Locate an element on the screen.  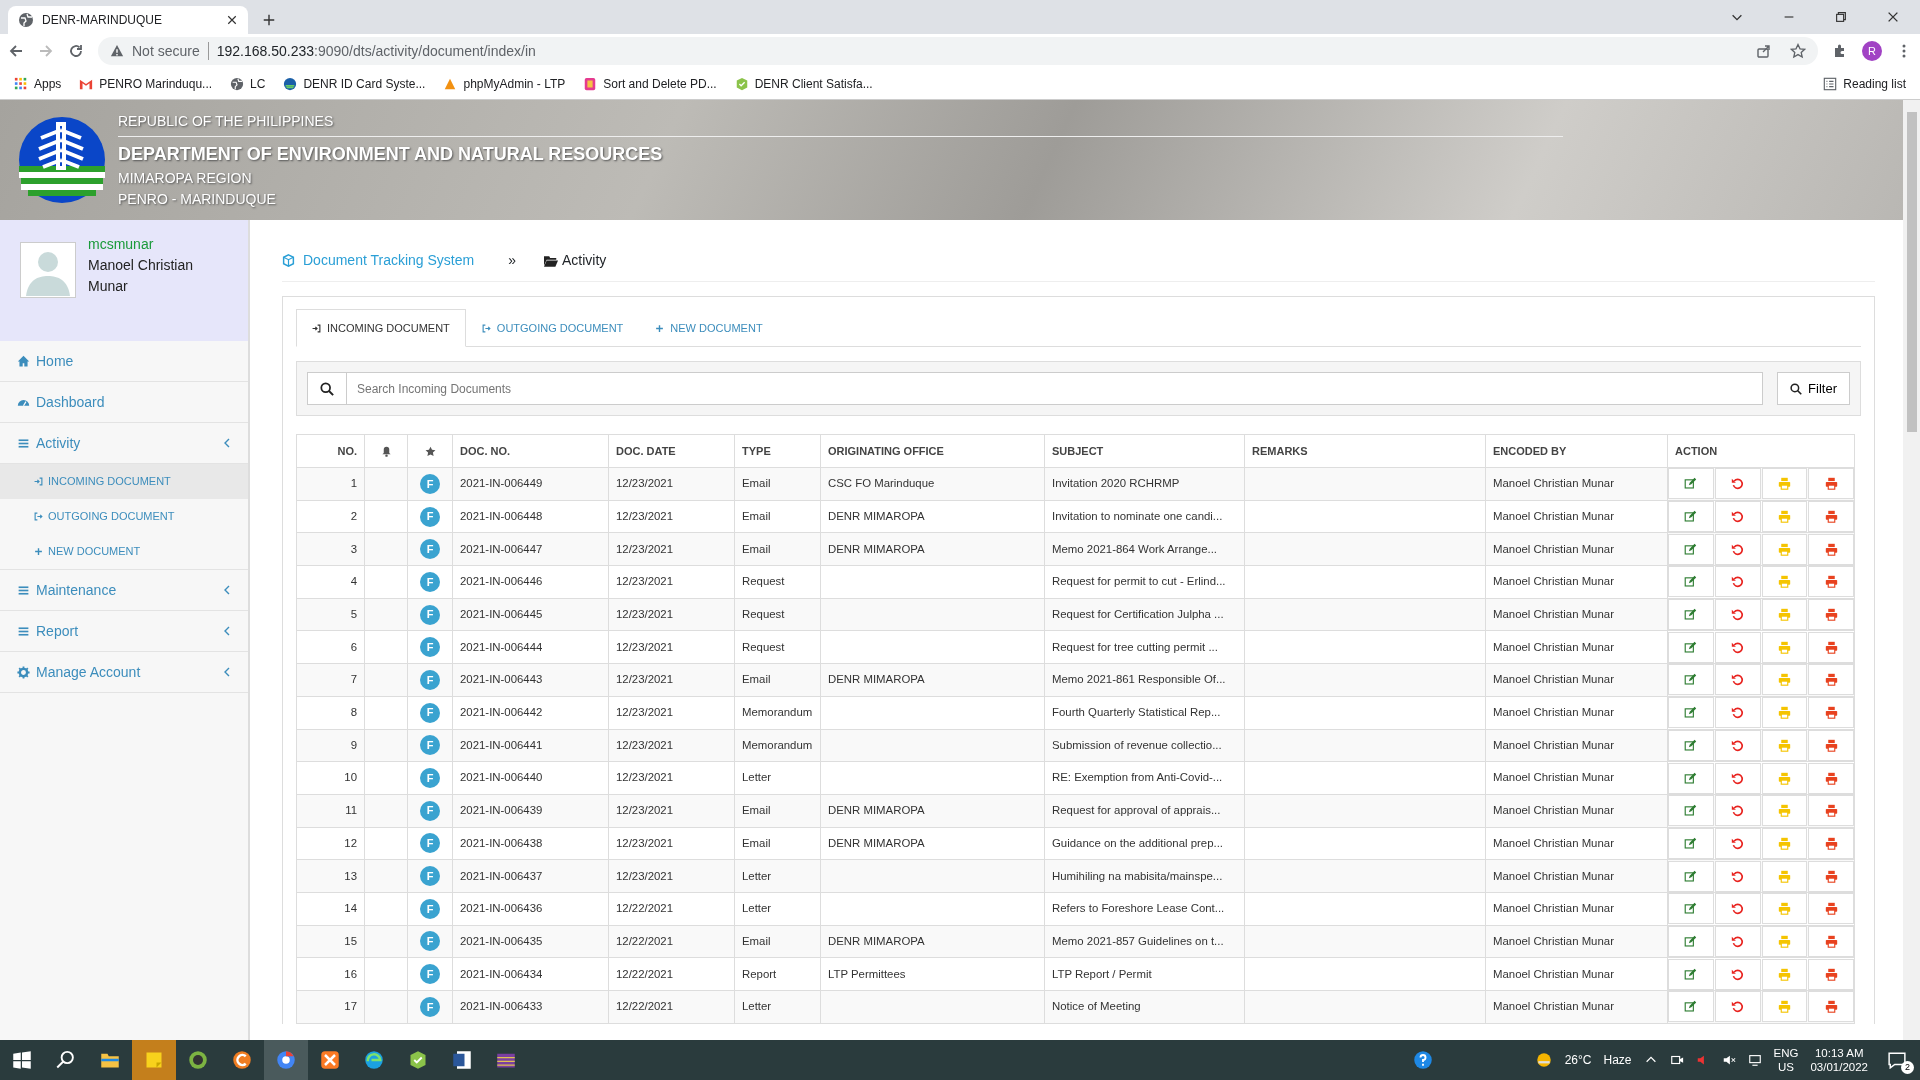
filter-button: Filter is located at coordinates (1813, 388).